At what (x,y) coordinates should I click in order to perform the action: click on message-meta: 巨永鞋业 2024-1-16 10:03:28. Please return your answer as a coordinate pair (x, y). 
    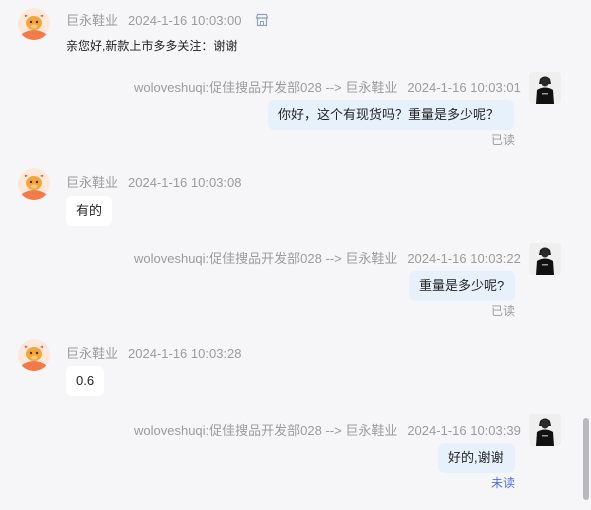
    Looking at the image, I should click on (154, 352).